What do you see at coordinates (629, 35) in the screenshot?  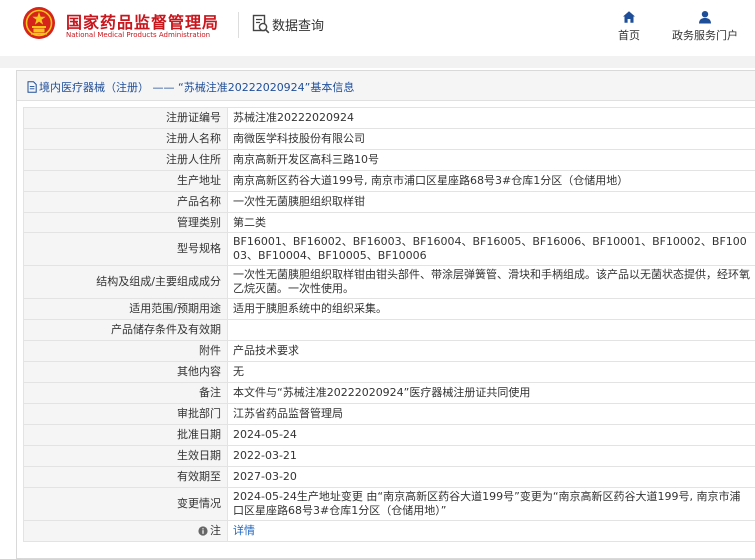 I see `nav-home-label: 首页` at bounding box center [629, 35].